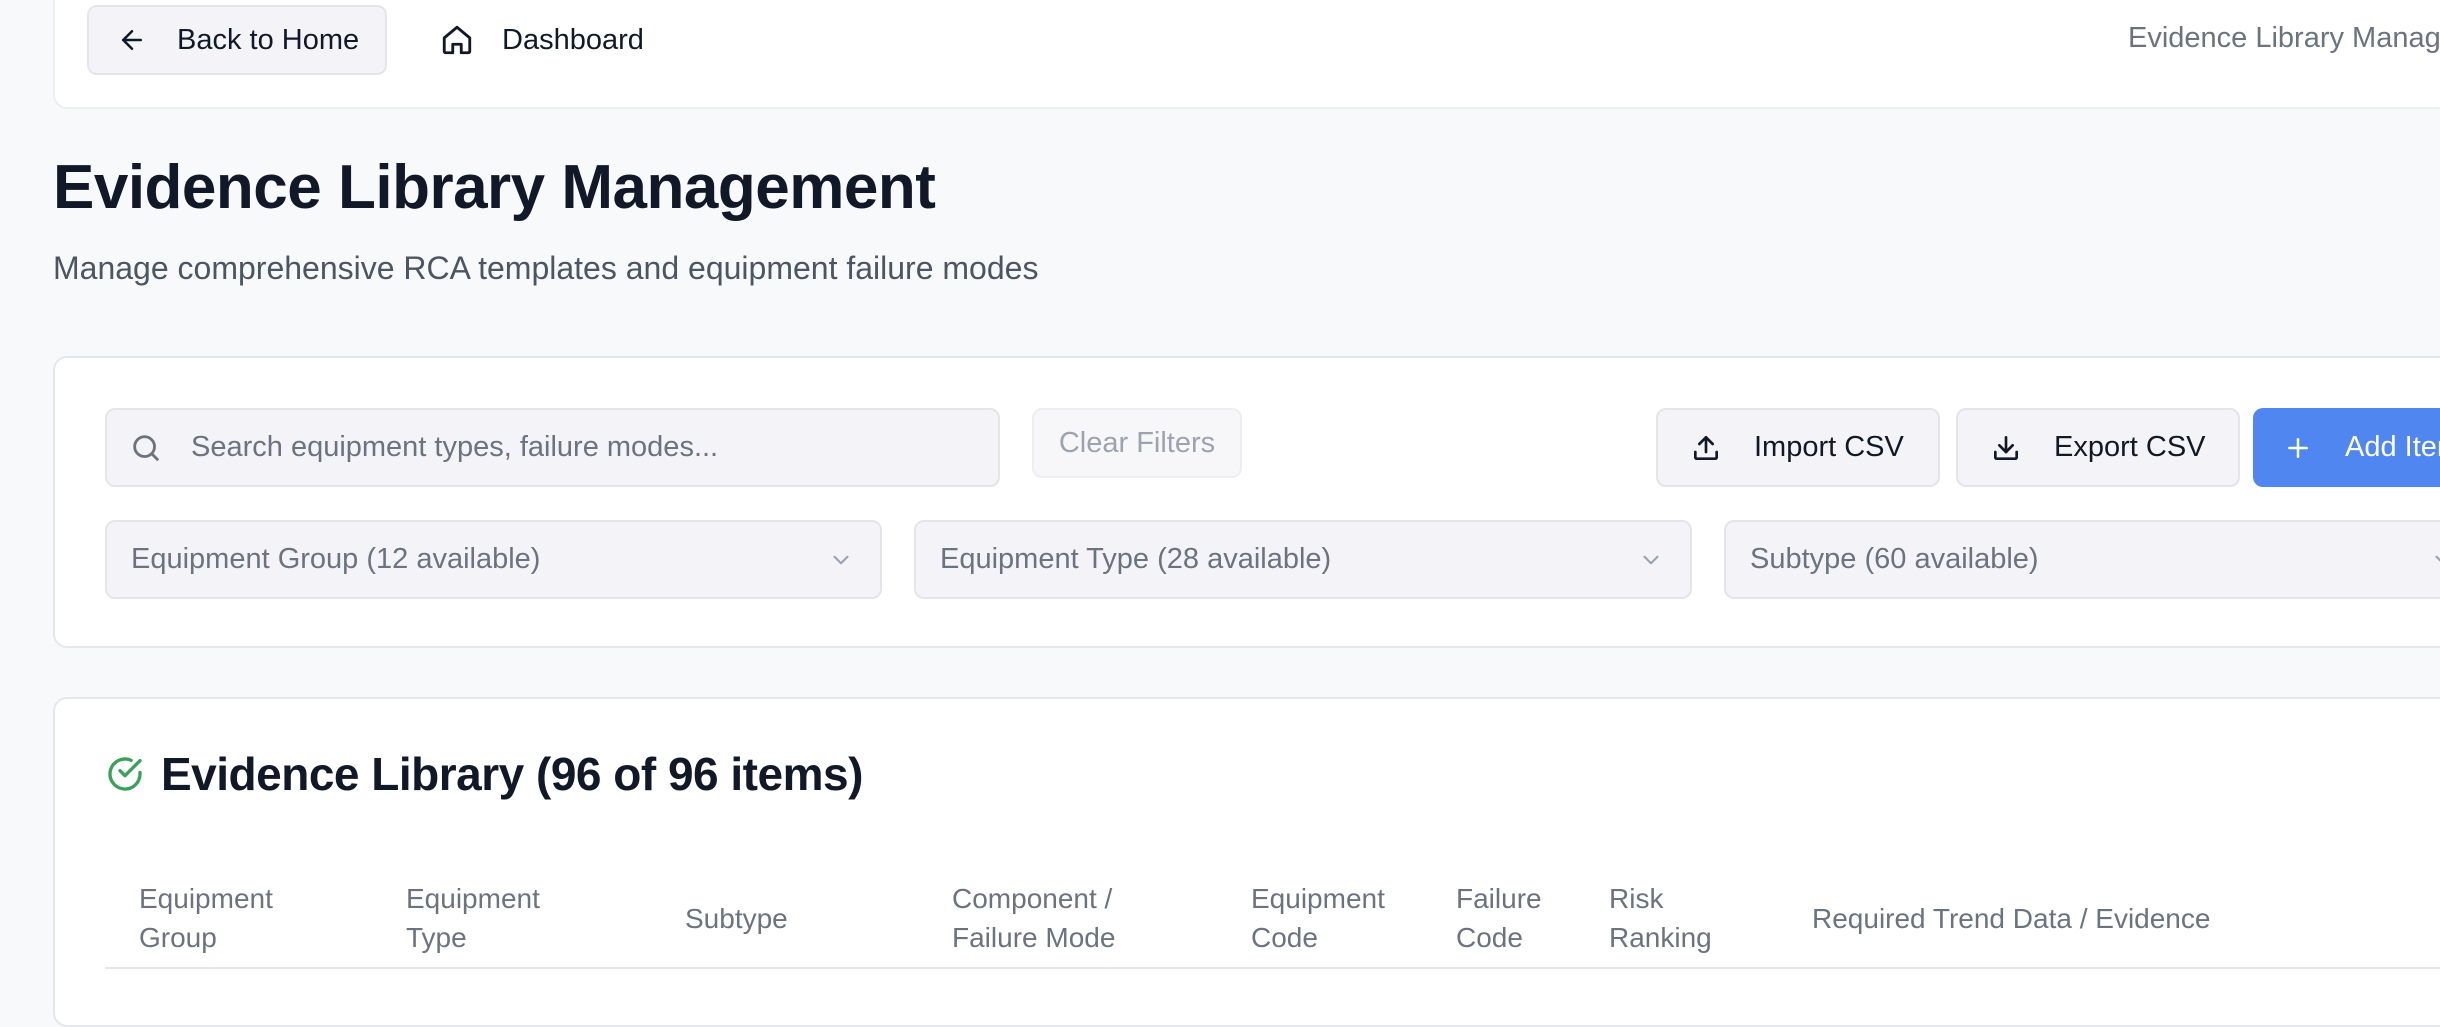 Image resolution: width=2440 pixels, height=1027 pixels. I want to click on dashboard-link: Dashboard, so click(542, 40).